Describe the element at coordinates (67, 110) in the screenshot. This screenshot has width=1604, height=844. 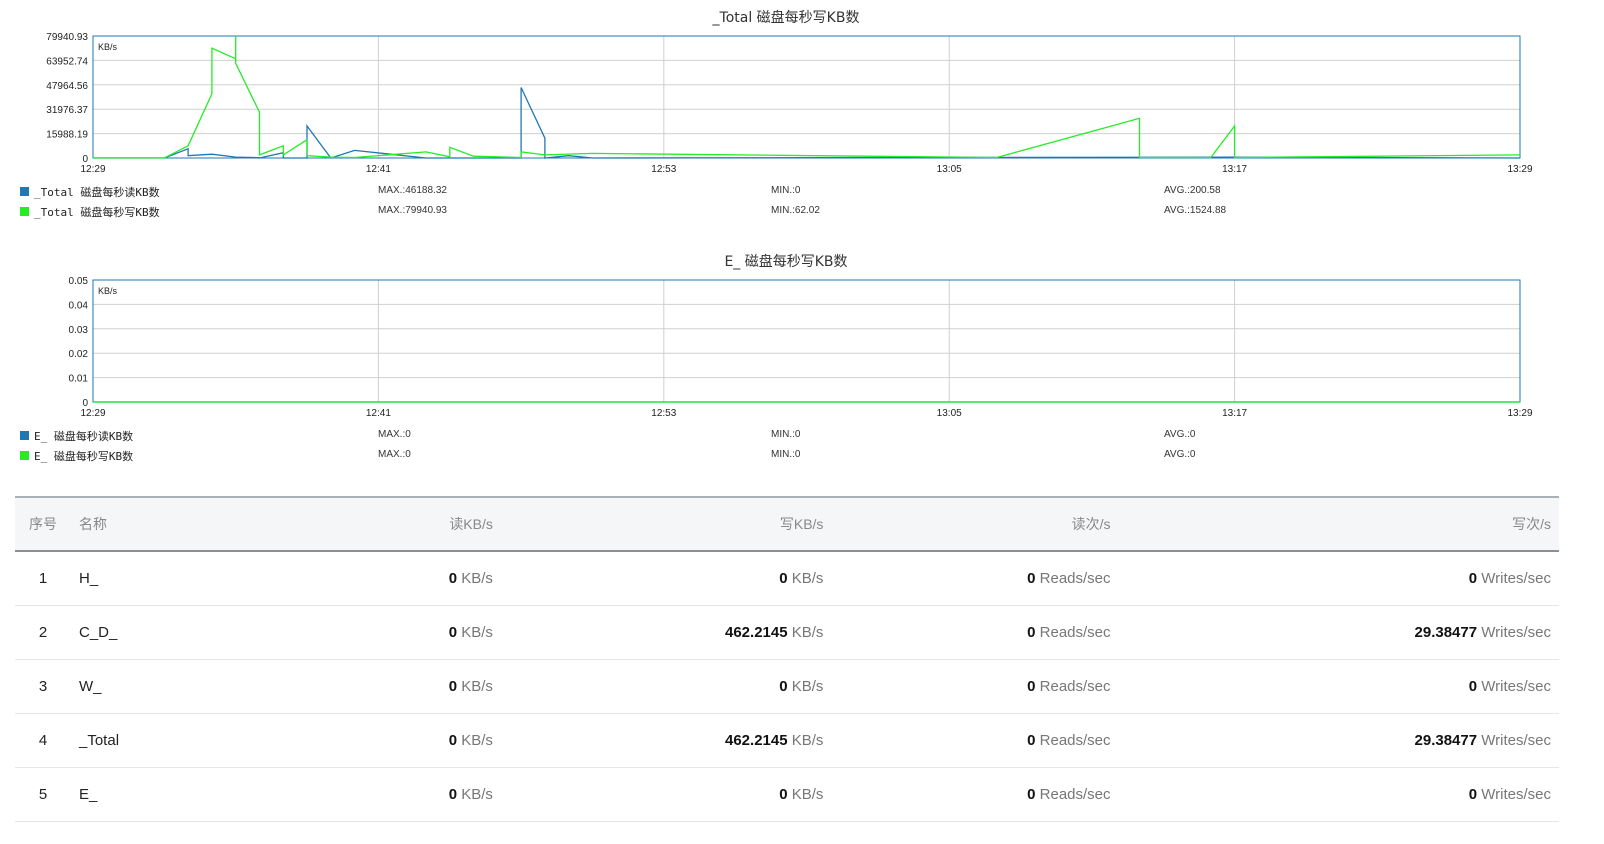
I see `y-tick-label: 31976.37` at that location.